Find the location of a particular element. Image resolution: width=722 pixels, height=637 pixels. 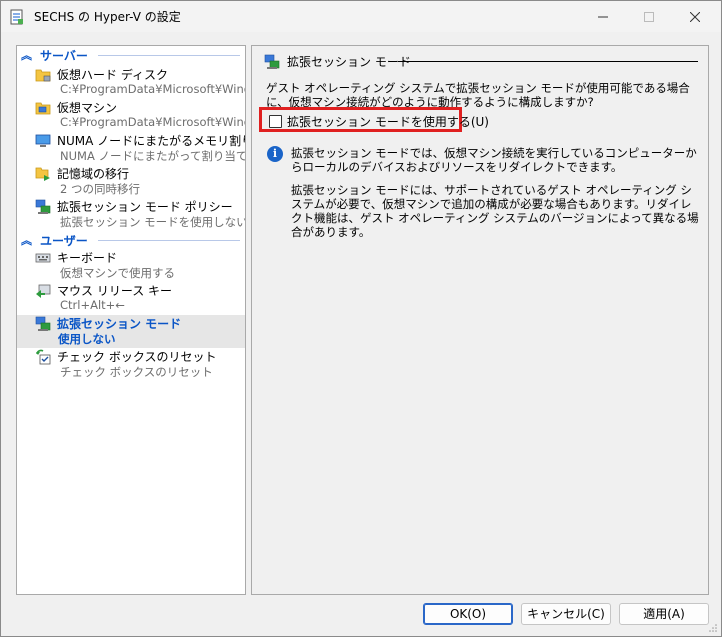

minimize-icon is located at coordinates (603, 16).